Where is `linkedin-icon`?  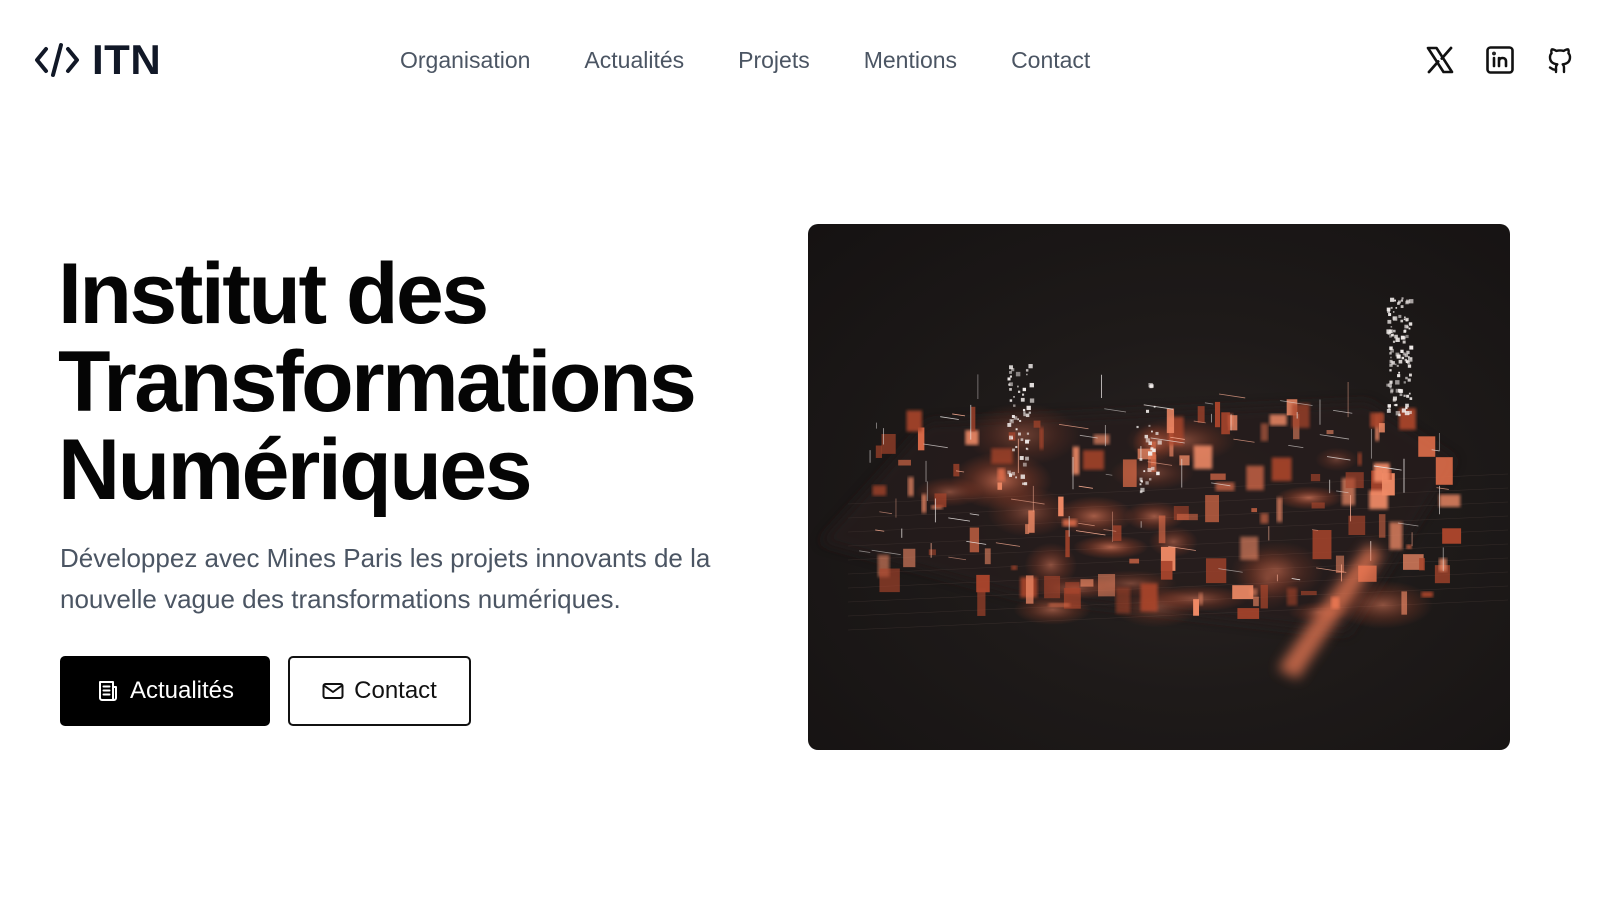
linkedin-icon is located at coordinates (1500, 60).